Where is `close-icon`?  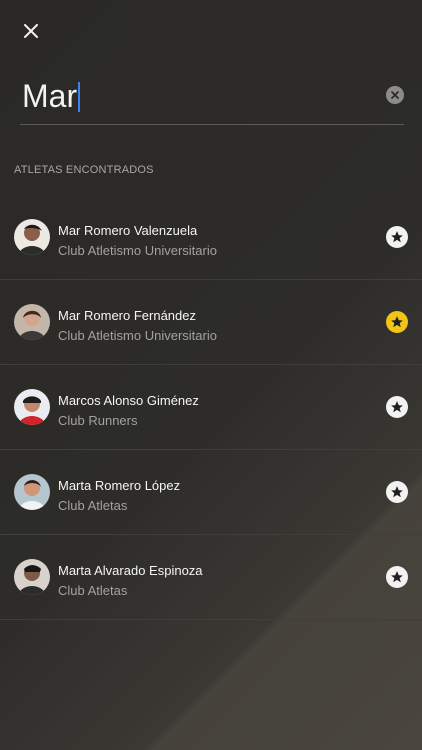
close-icon is located at coordinates (31, 31).